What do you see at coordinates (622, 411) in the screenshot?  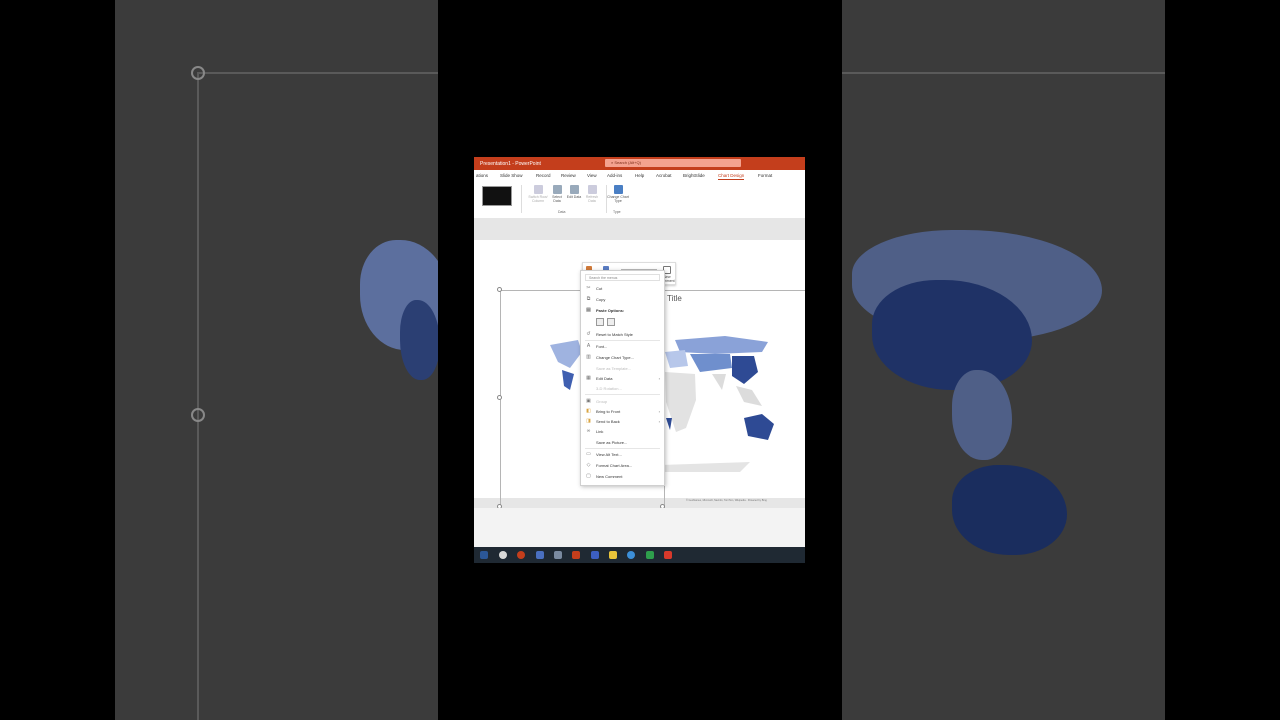 I see `menu-item-bring-to-front: ◧ Bring to Front ›` at bounding box center [622, 411].